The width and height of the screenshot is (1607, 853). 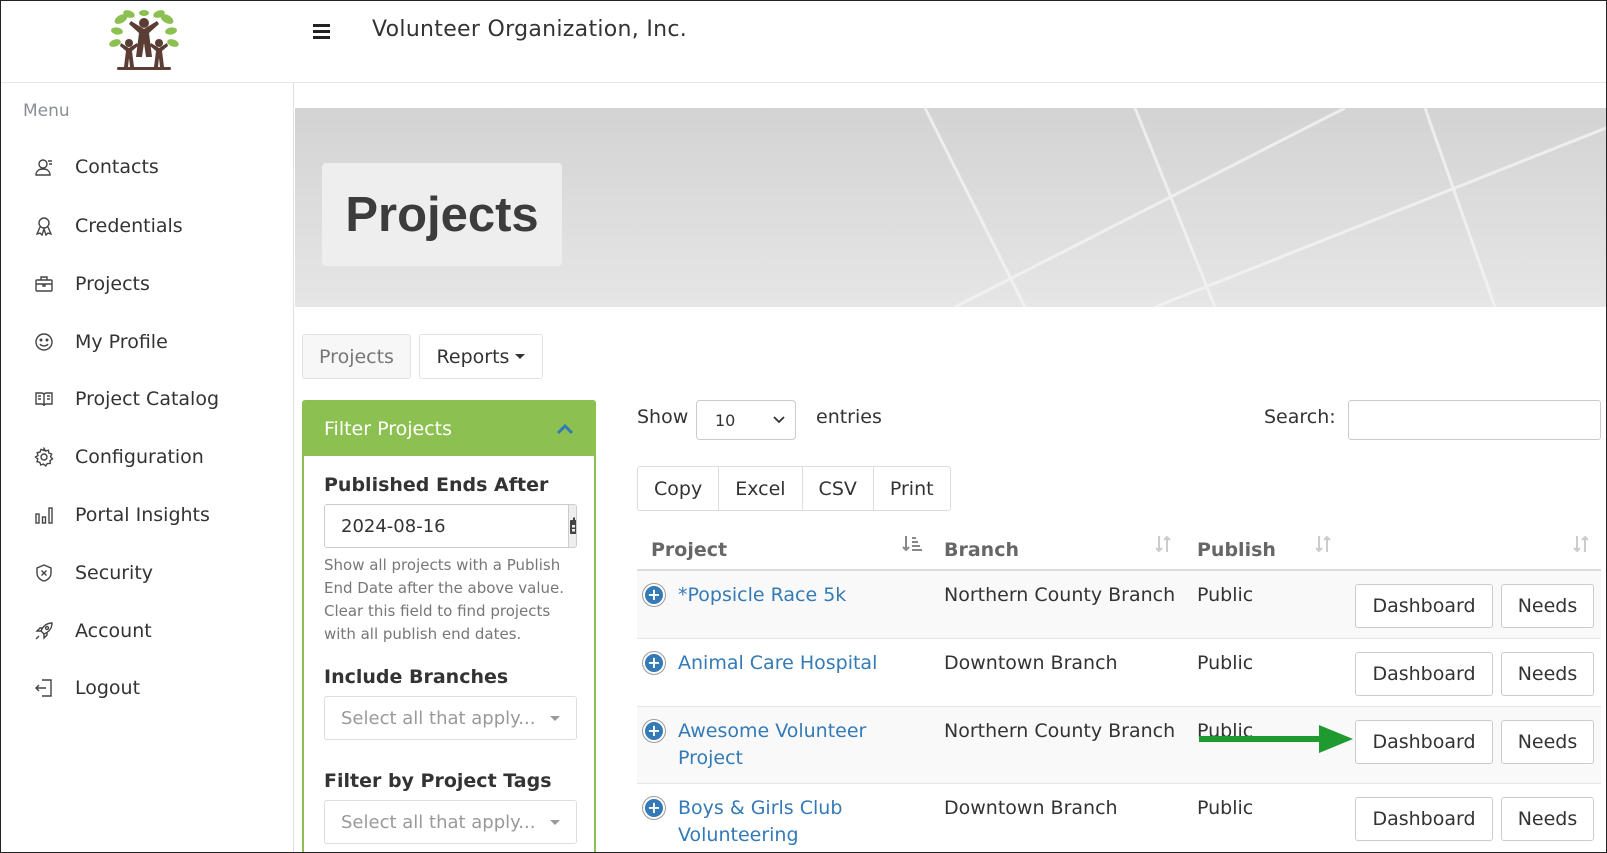 I want to click on family-tree-logo, so click(x=144, y=40).